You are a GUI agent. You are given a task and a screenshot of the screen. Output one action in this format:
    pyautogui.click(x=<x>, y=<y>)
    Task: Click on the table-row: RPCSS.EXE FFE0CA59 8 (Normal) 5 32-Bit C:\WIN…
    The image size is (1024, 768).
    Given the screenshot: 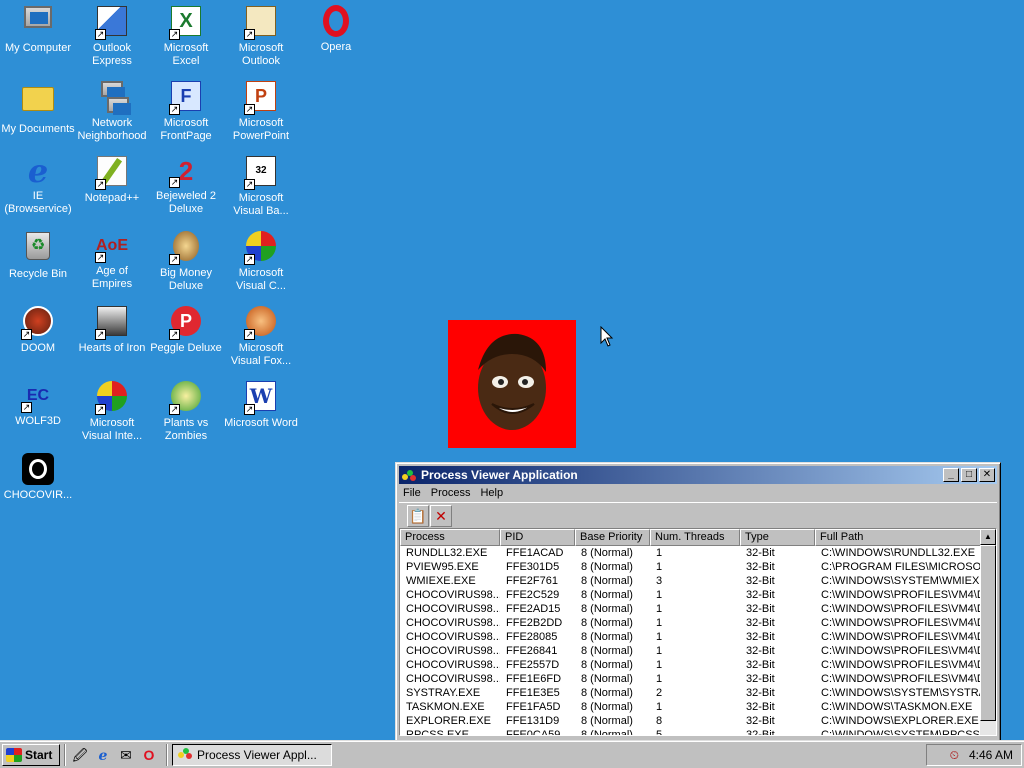 What is the action you would take?
    pyautogui.click(x=698, y=732)
    